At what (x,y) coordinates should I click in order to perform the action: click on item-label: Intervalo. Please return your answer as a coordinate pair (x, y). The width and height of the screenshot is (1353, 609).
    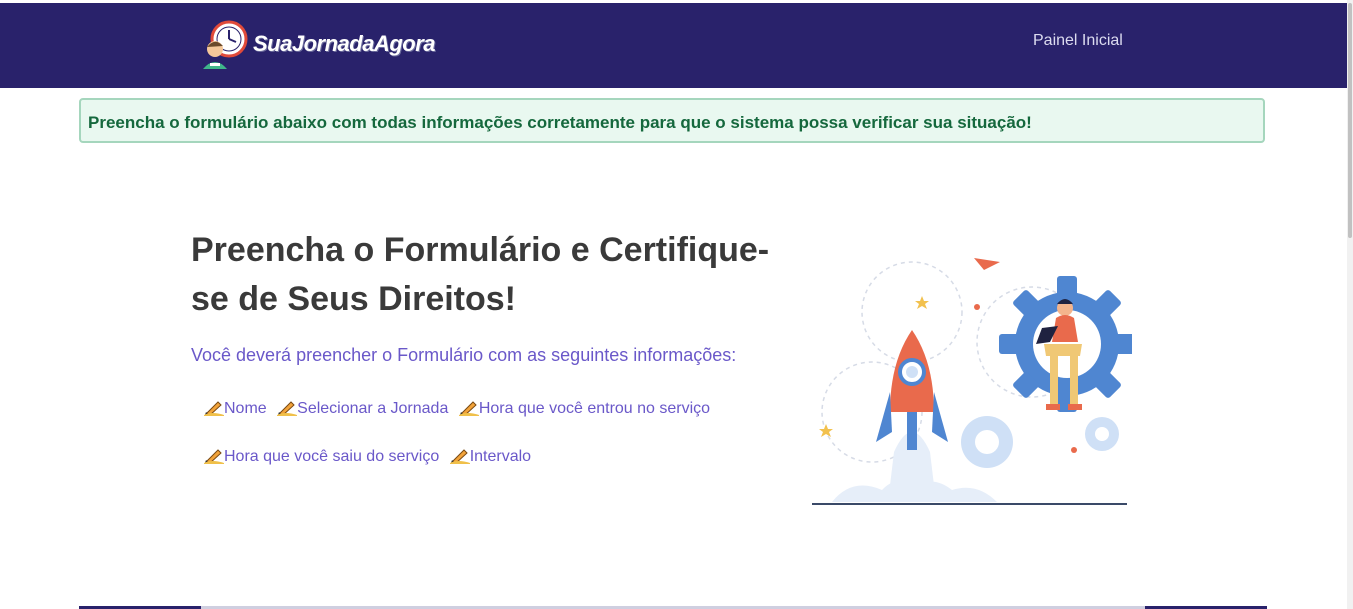
    Looking at the image, I should click on (500, 456).